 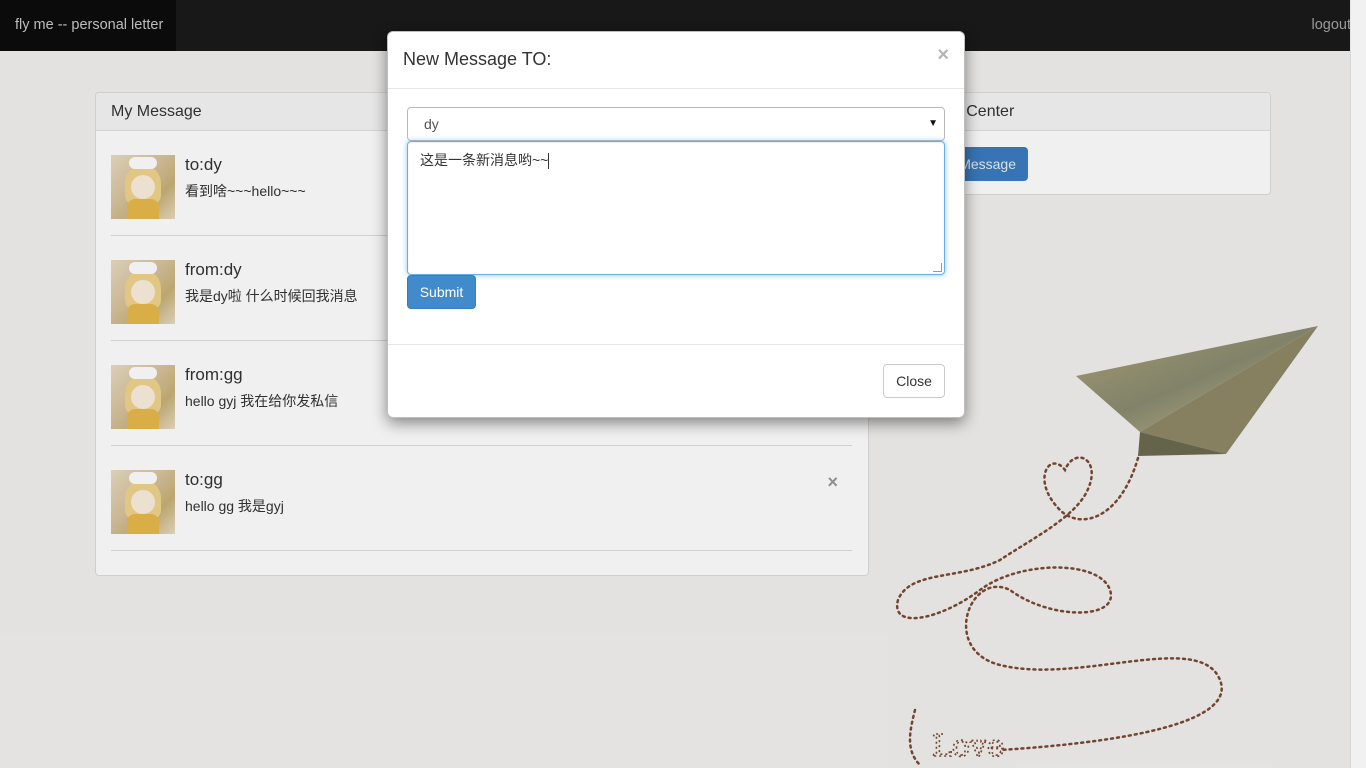 I want to click on close-icon: ×, so click(x=943, y=55).